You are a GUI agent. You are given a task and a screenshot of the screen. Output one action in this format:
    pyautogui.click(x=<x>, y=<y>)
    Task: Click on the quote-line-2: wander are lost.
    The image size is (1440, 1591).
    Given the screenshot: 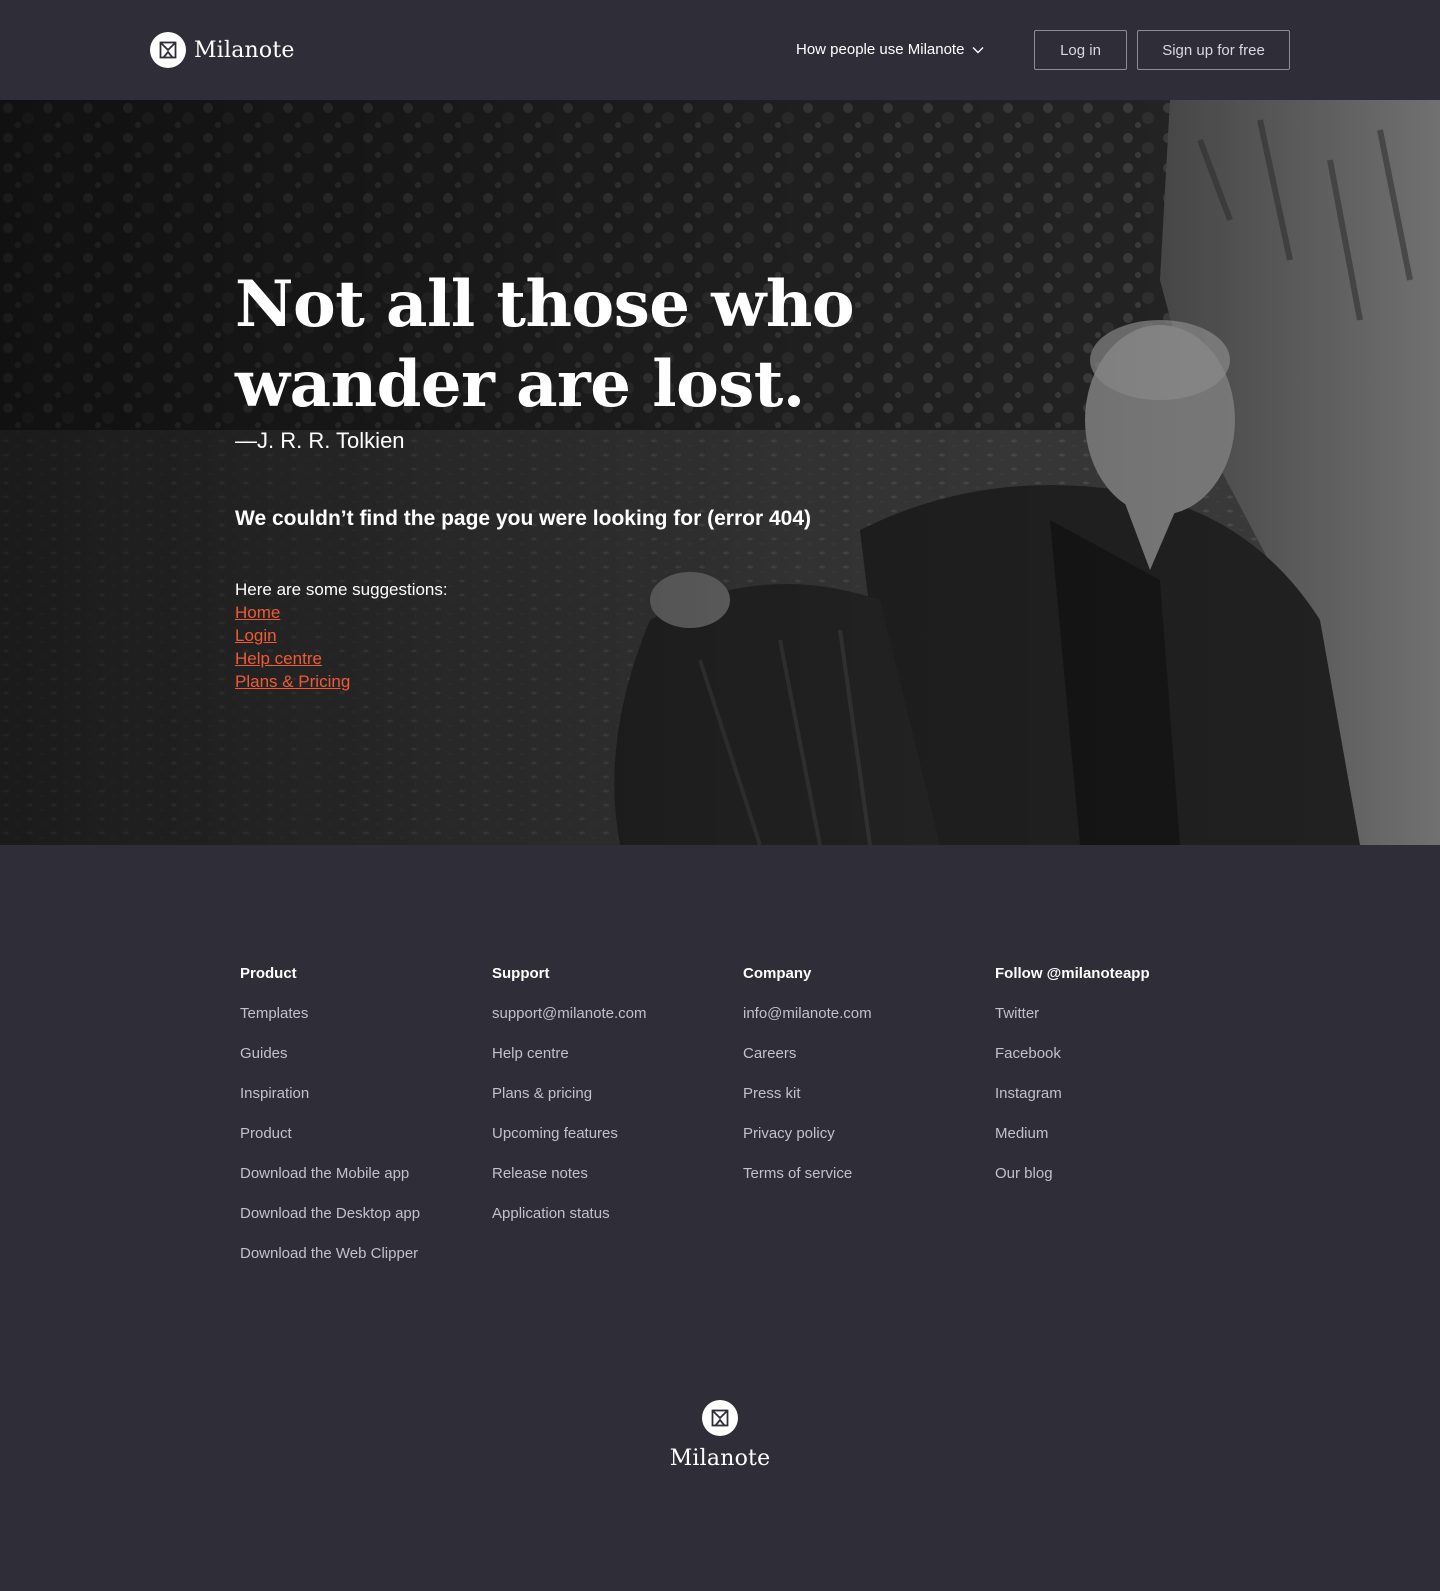 What is the action you would take?
    pyautogui.click(x=520, y=384)
    